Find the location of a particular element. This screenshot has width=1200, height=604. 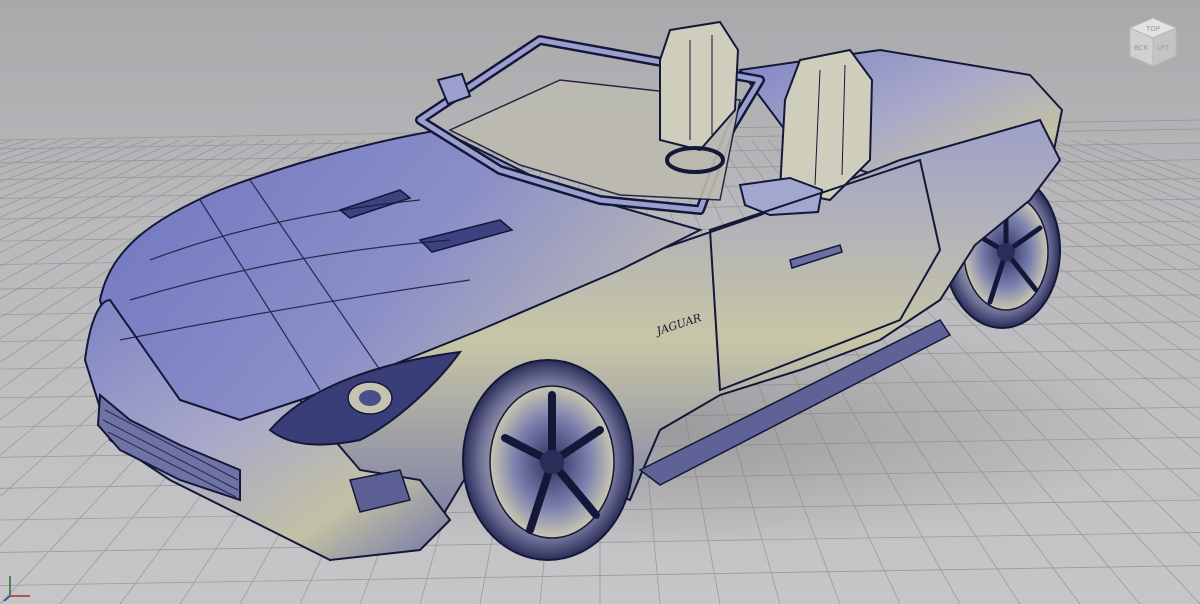

viewcube: BCK LFT TOP is located at coordinates (1153, 43).